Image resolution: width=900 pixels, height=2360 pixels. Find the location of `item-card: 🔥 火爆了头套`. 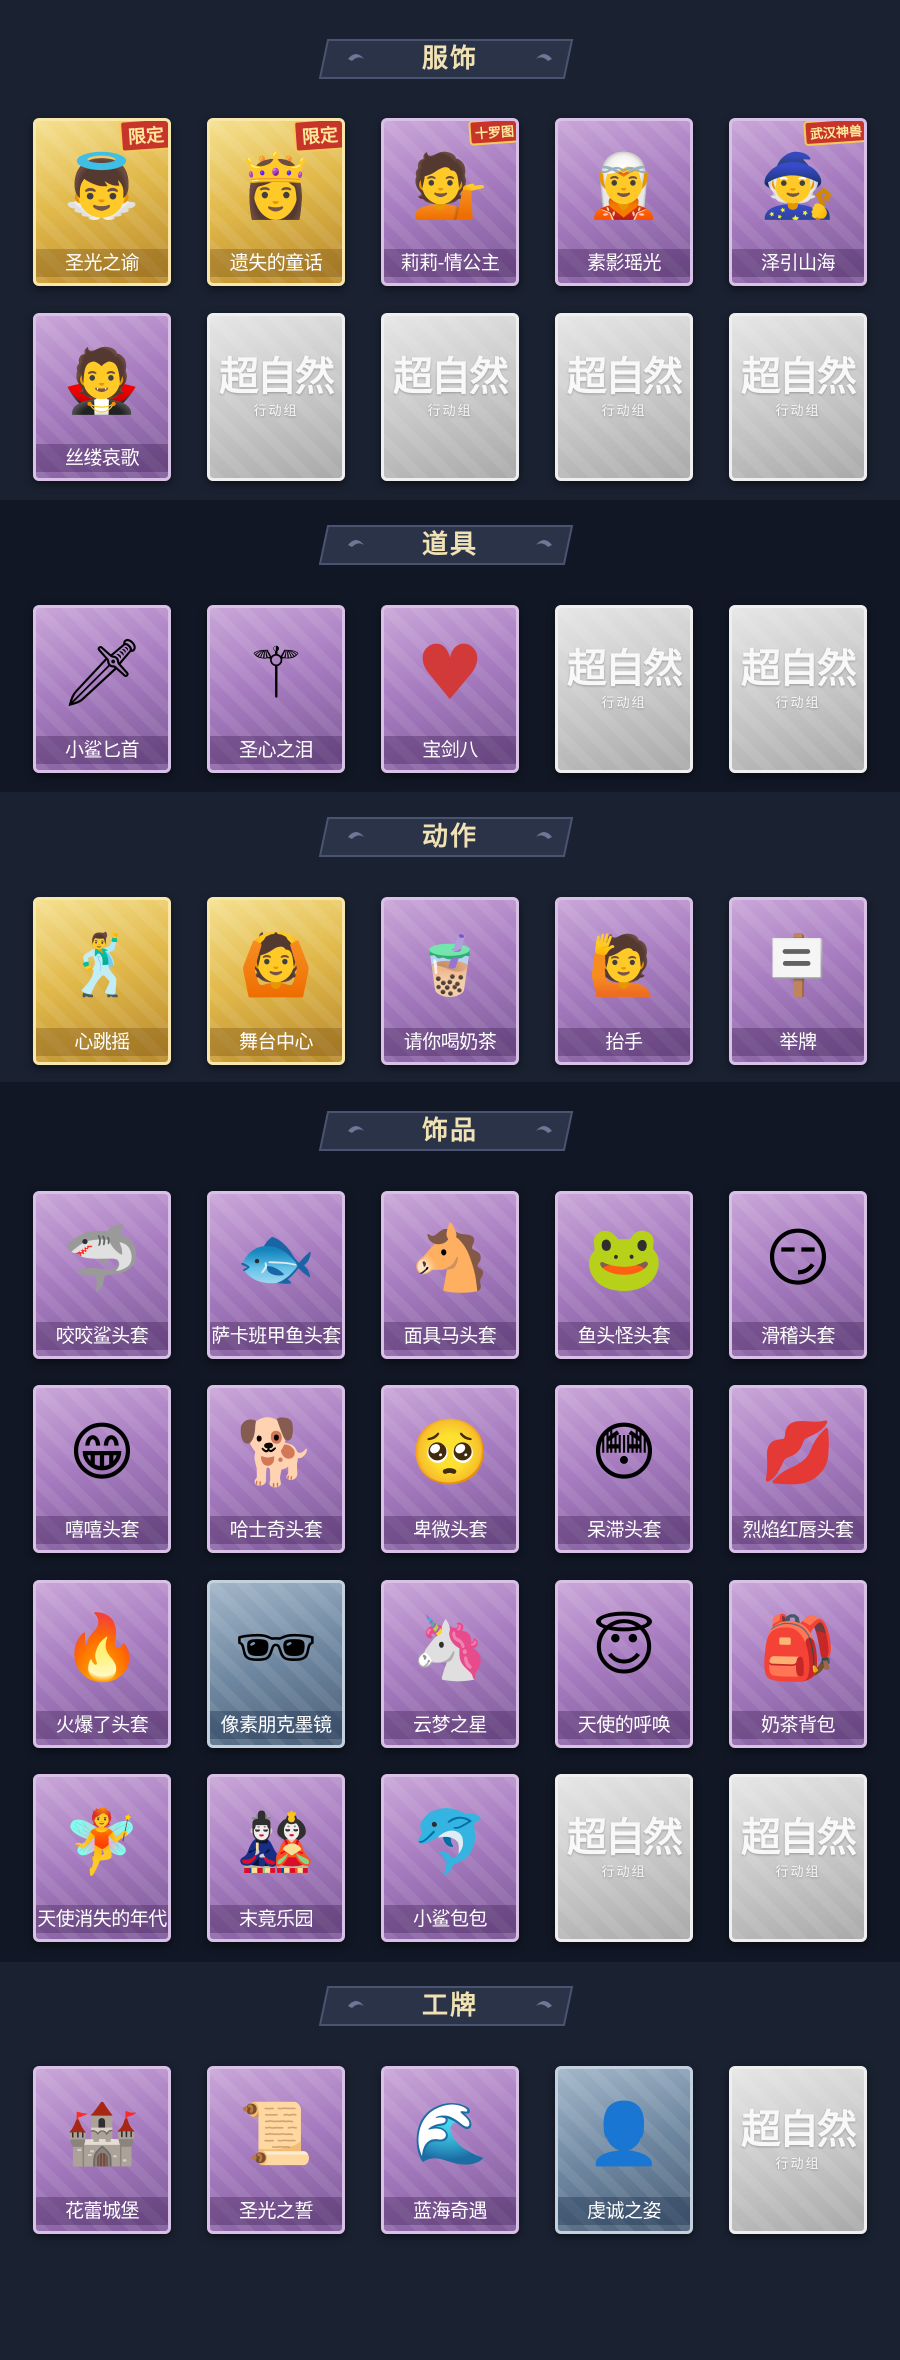

item-card: 🔥 火爆了头套 is located at coordinates (102, 1664).